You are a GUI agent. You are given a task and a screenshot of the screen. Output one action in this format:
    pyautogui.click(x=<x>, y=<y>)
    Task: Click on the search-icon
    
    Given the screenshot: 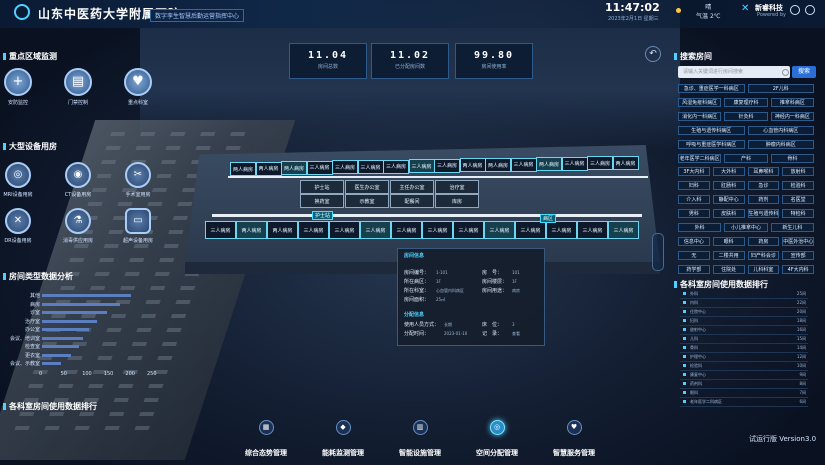 What is the action you would take?
    pyautogui.click(x=785, y=72)
    